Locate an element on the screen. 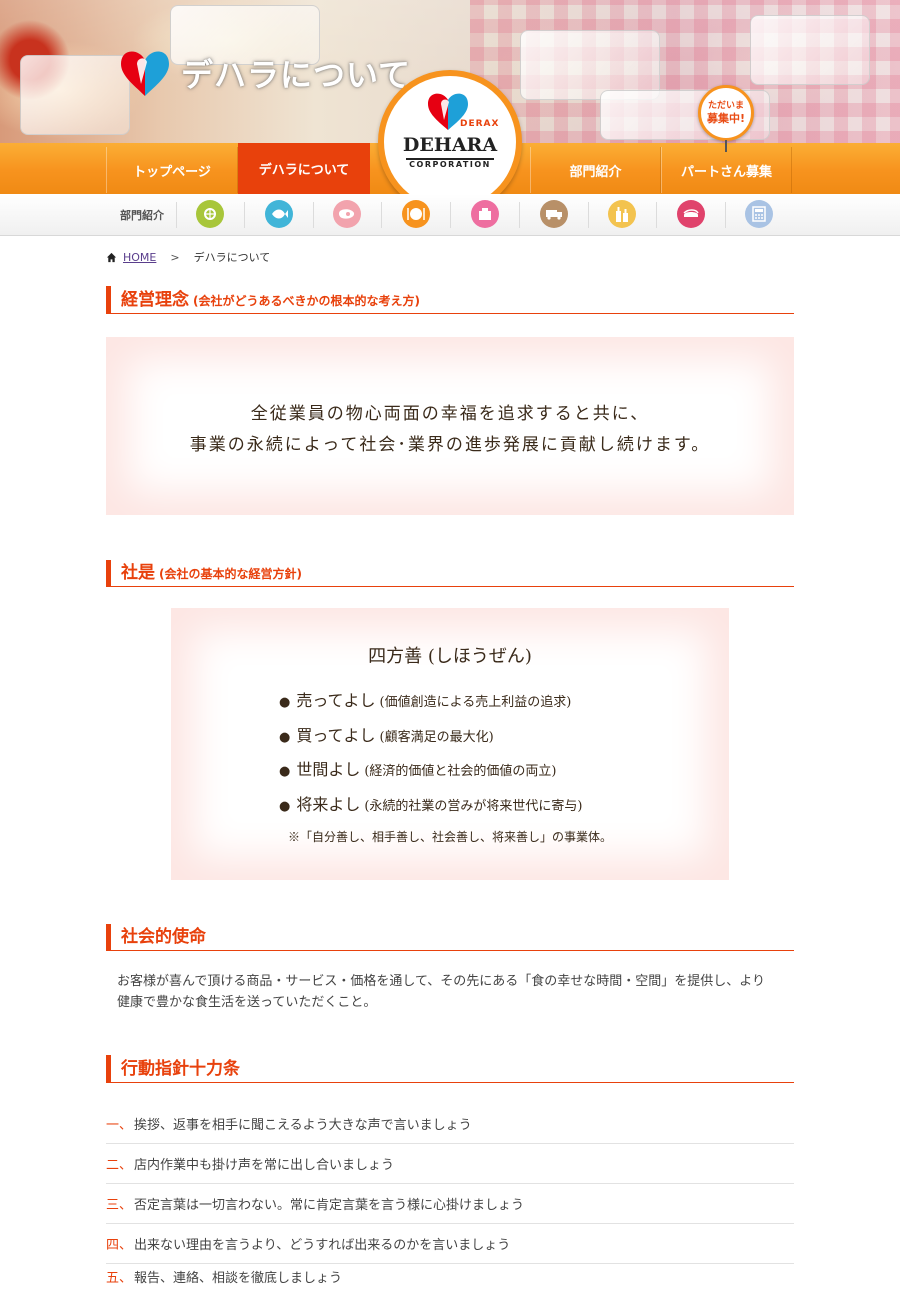  logo-derax-text: DERAX is located at coordinates (480, 124).